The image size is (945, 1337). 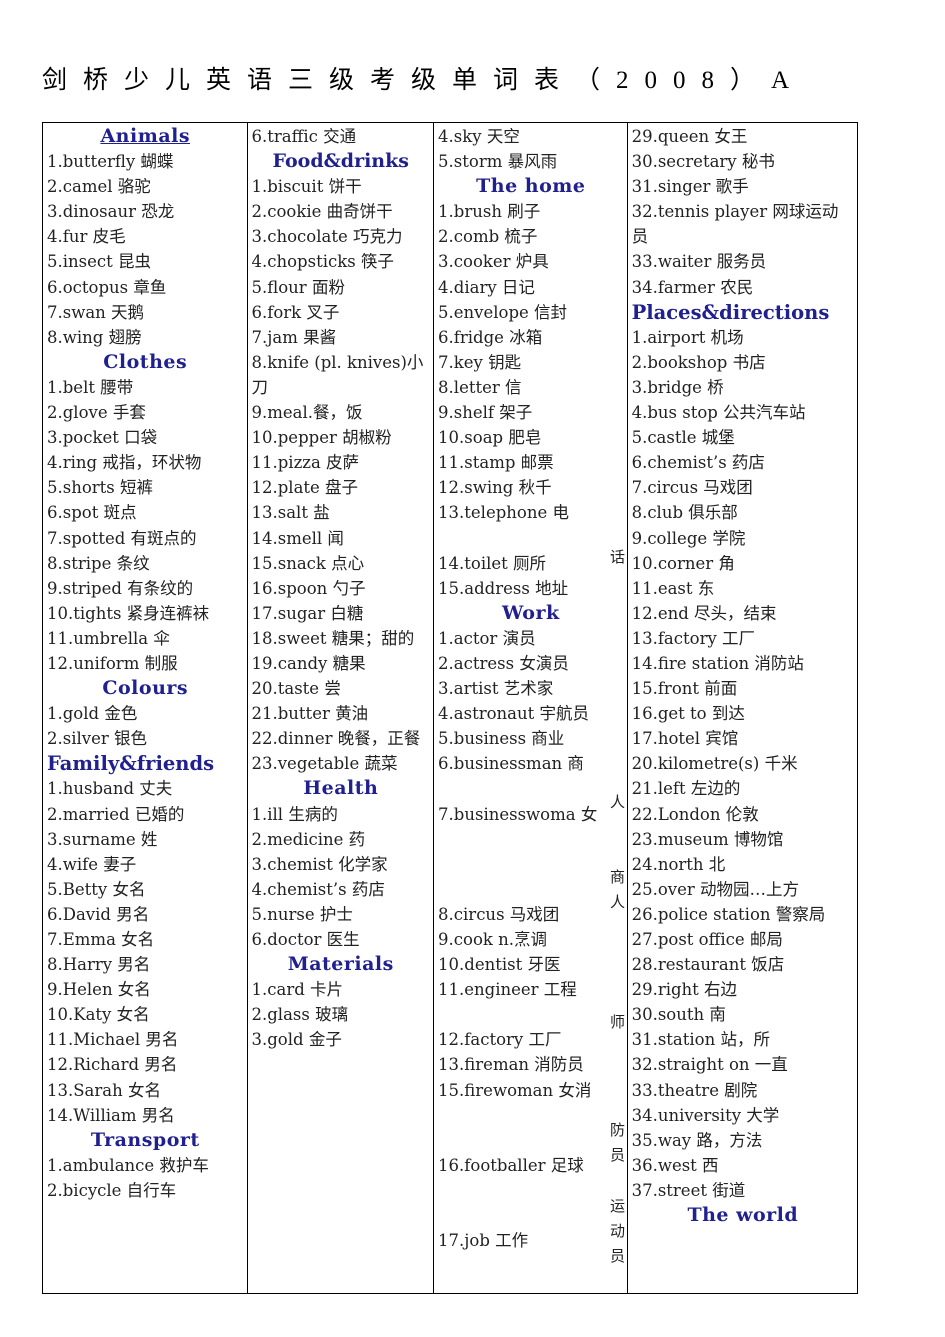 What do you see at coordinates (511, 1065) in the screenshot?
I see `vocabulary-entry: 13.fireman 消防员` at bounding box center [511, 1065].